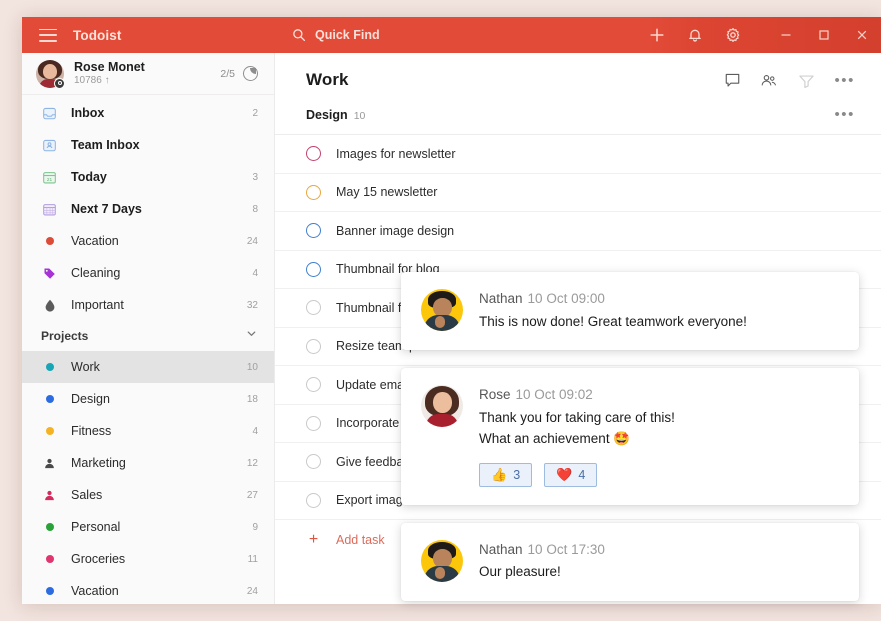  I want to click on nathan-avatar, so click(442, 560).